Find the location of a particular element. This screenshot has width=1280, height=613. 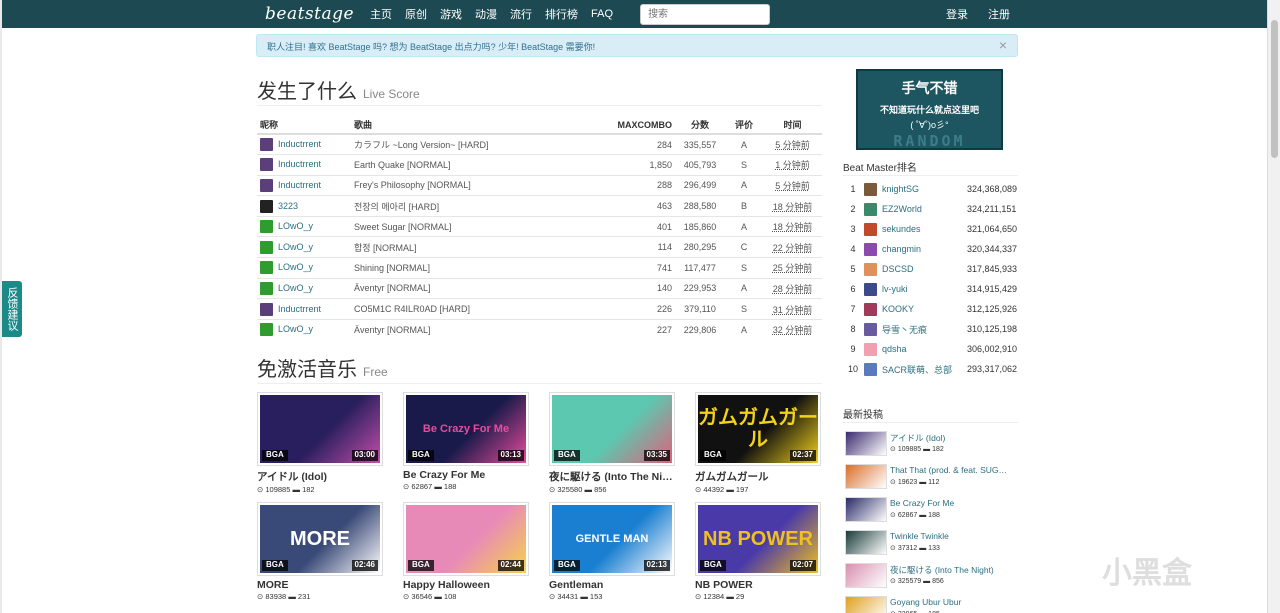

music-card: MORE BGA 02:46 MORE ⊙ 83938 ▬ 231 is located at coordinates (320, 551).